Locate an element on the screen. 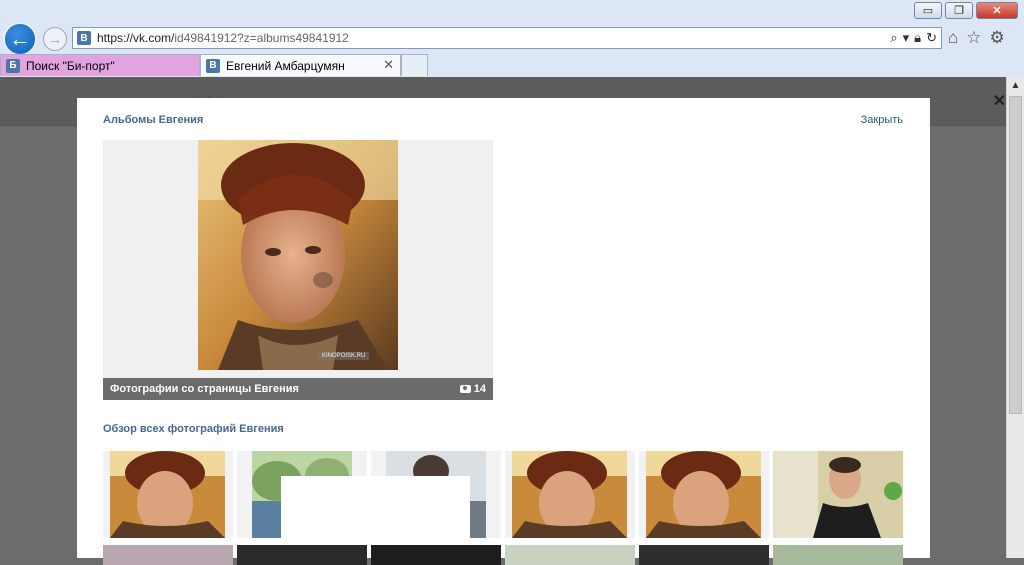 This screenshot has height=565, width=1024. tab-vk-profile: В Евгений Амбарцумян ✕ is located at coordinates (300, 65).